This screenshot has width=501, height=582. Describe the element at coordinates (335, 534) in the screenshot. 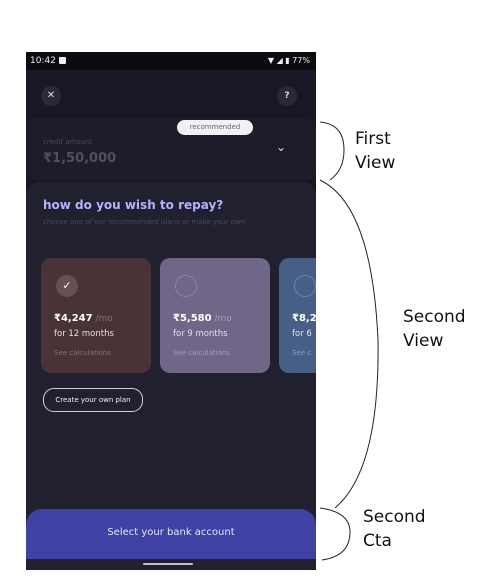

I see `second-cta-bracket` at that location.